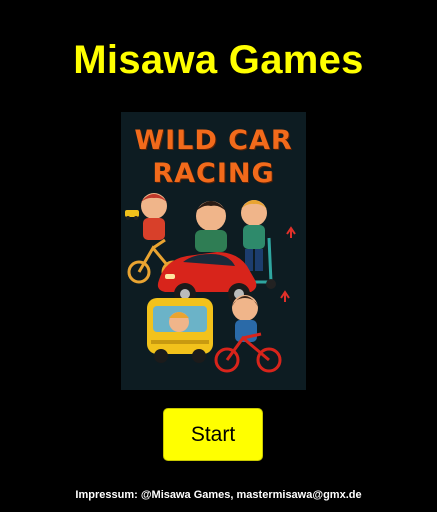 This screenshot has width=437, height=512. Describe the element at coordinates (248, 334) in the screenshot. I see `kid-on-bike-right` at that location.